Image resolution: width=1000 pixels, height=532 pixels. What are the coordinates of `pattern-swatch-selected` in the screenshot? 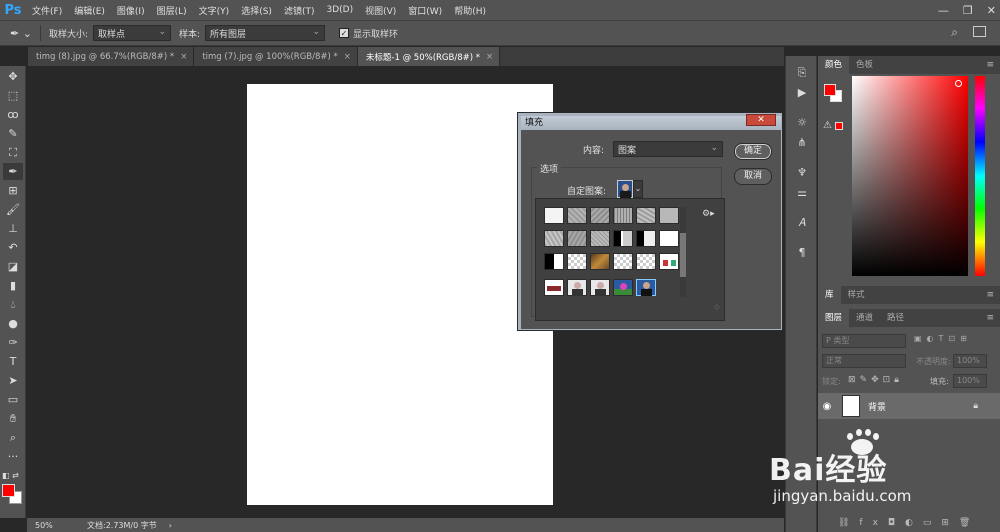 It's located at (646, 287).